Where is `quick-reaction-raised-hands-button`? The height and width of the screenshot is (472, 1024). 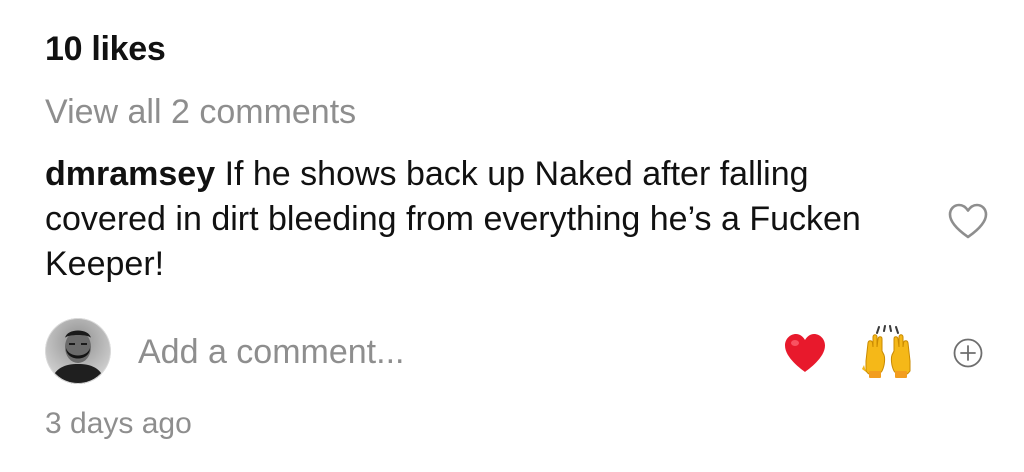
quick-reaction-raised-hands-button is located at coordinates (888, 352).